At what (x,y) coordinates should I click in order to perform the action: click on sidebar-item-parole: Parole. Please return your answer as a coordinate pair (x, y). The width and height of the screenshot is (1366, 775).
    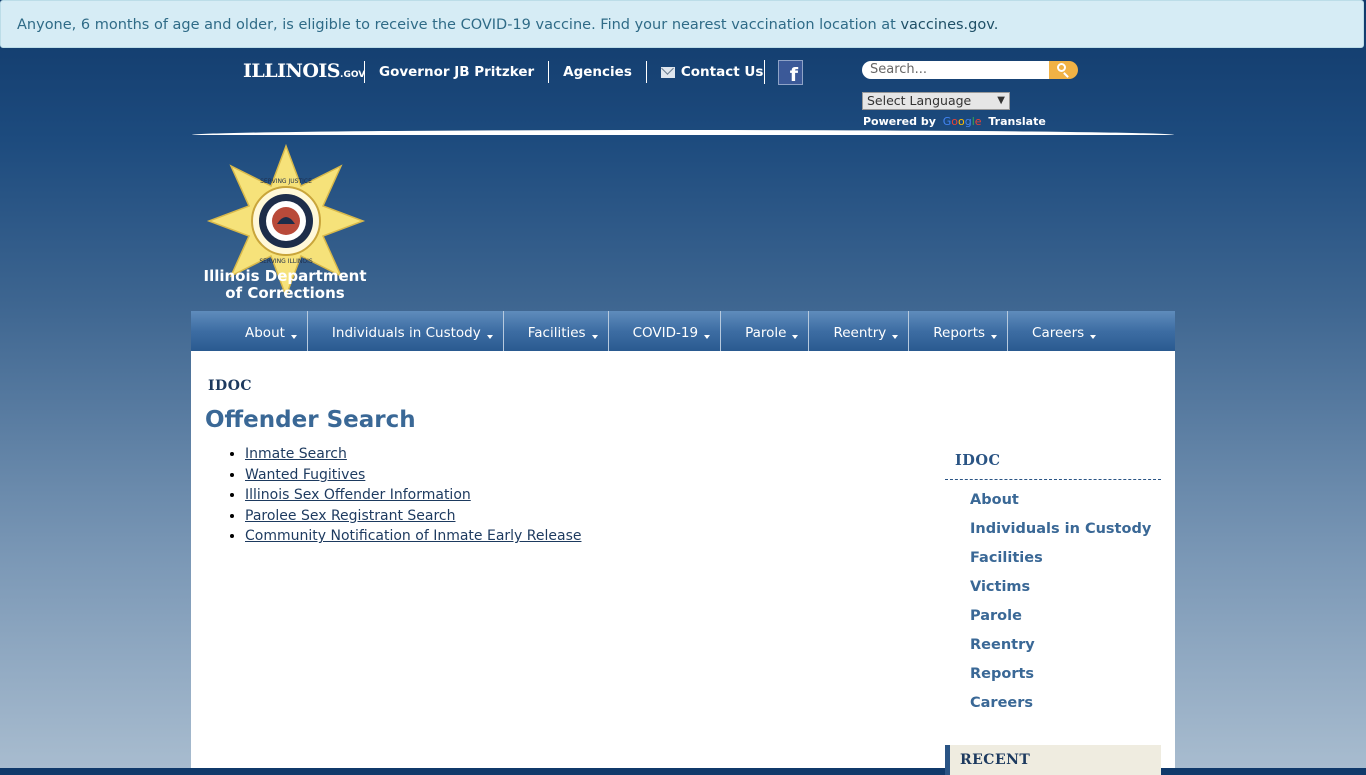
    Looking at the image, I should click on (1065, 616).